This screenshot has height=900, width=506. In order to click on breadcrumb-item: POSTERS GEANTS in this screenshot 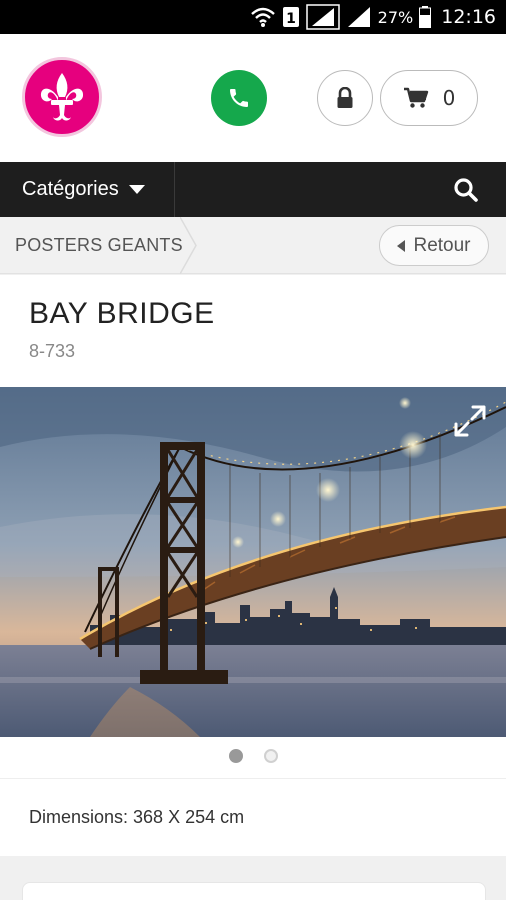, I will do `click(98, 245)`.